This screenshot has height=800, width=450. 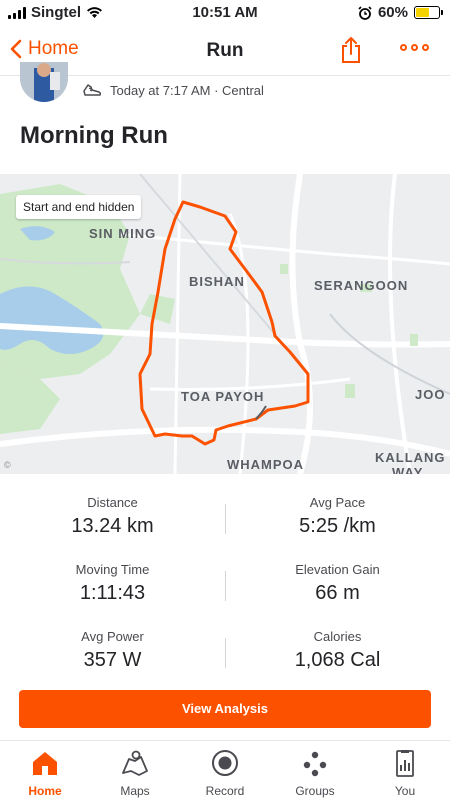 I want to click on avatar, so click(x=44, y=82).